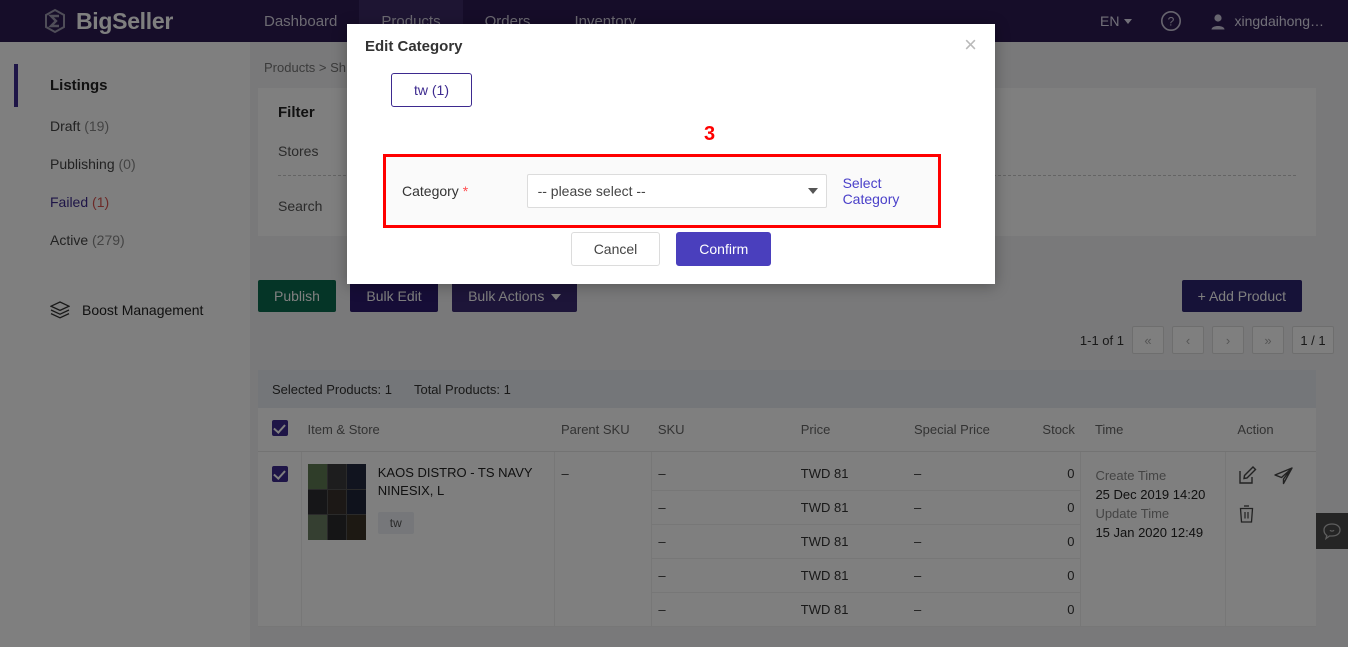  I want to click on select-category-link: Select Category, so click(890, 191).